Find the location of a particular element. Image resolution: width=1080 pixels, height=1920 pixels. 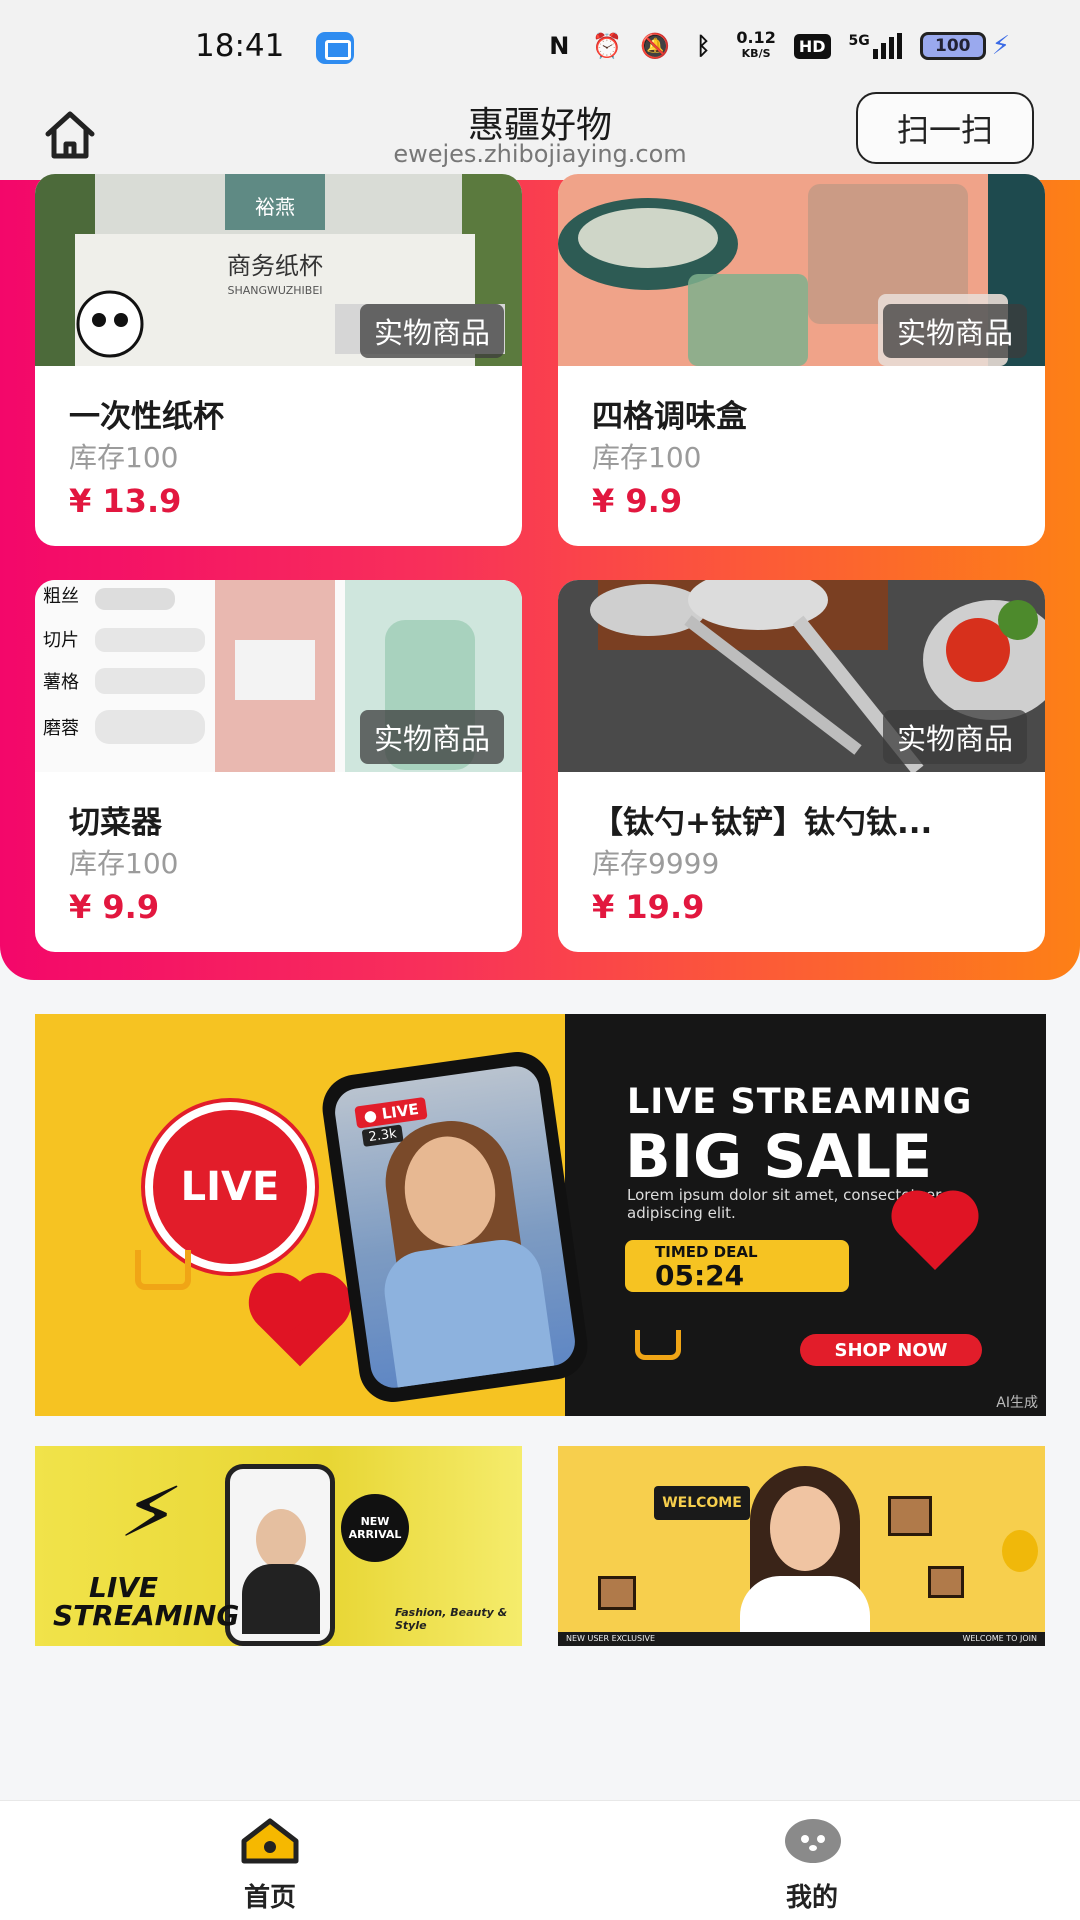

banner-headline-2: BIG SALE is located at coordinates (779, 1157).